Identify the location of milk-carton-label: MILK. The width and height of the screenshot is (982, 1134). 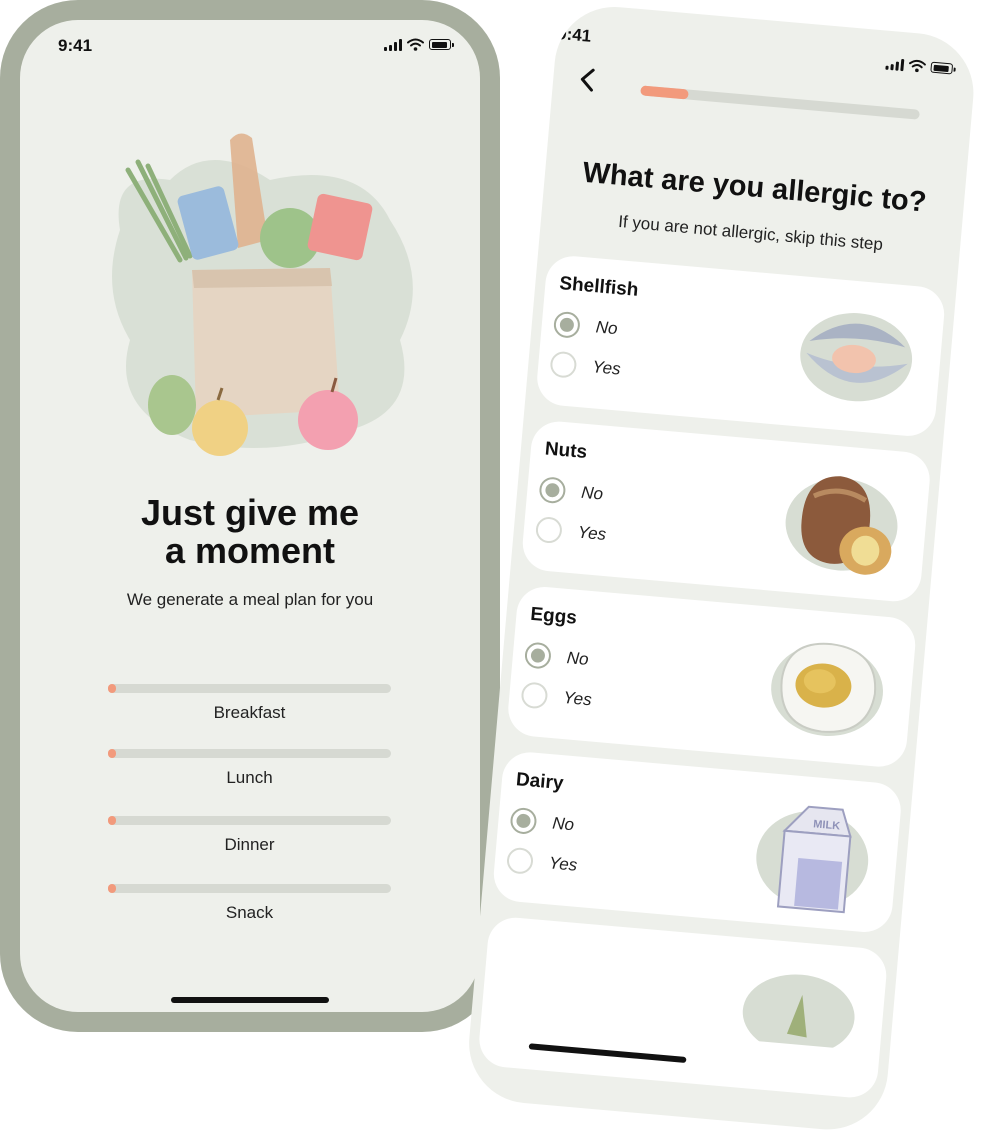
(827, 825).